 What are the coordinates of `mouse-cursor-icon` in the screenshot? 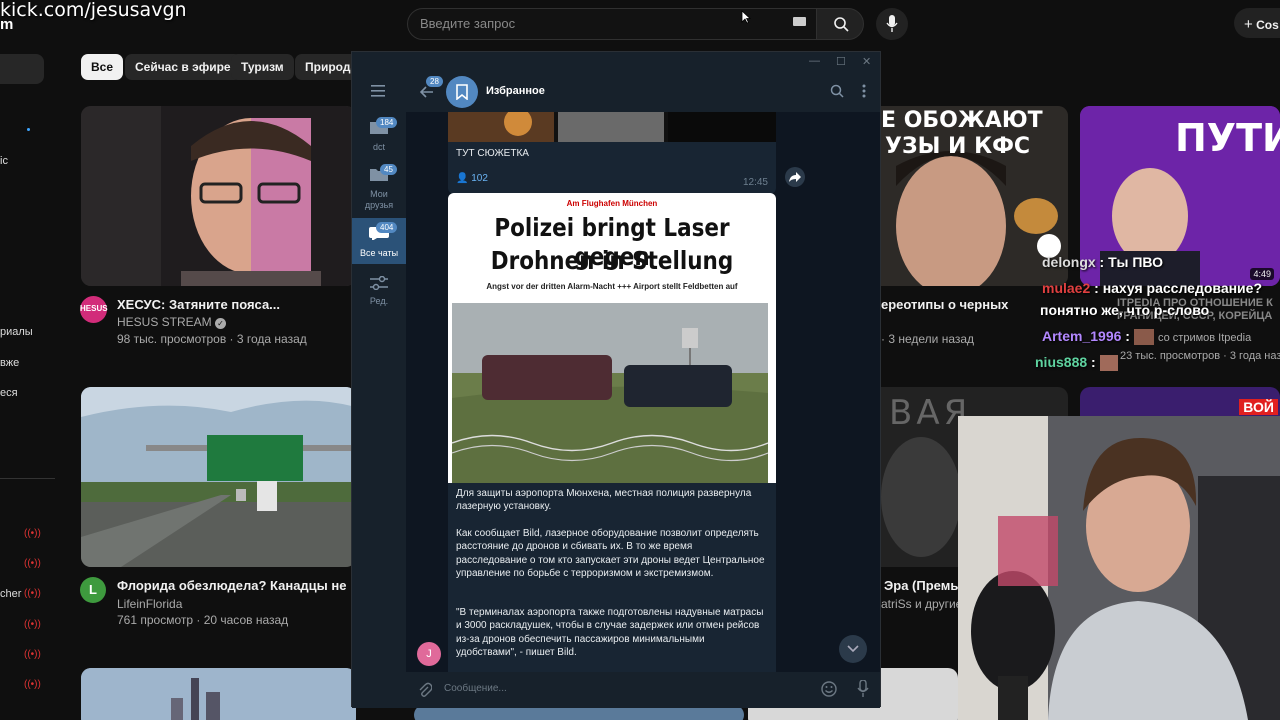 It's located at (746, 19).